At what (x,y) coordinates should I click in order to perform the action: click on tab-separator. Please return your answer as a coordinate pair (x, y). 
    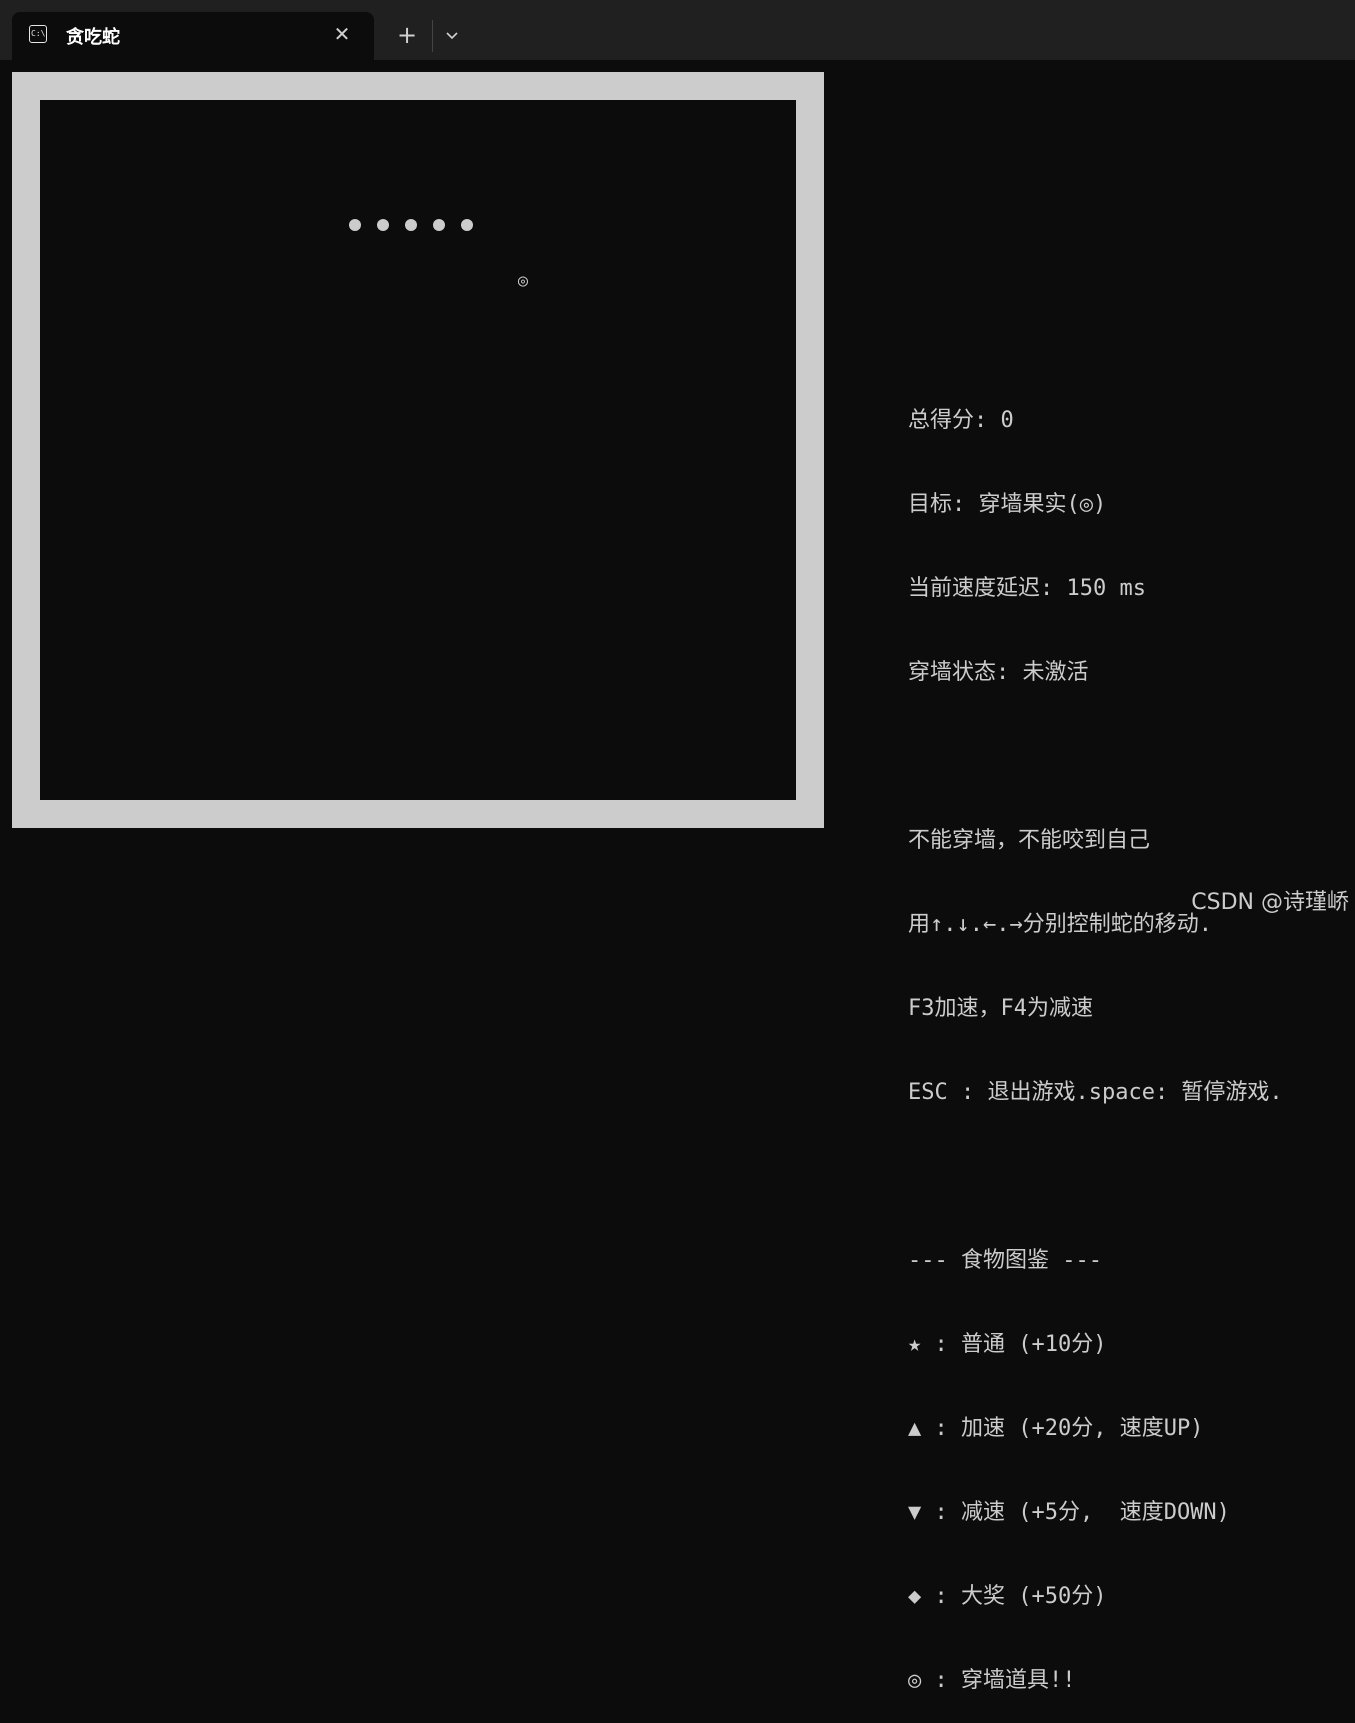
    Looking at the image, I should click on (432, 36).